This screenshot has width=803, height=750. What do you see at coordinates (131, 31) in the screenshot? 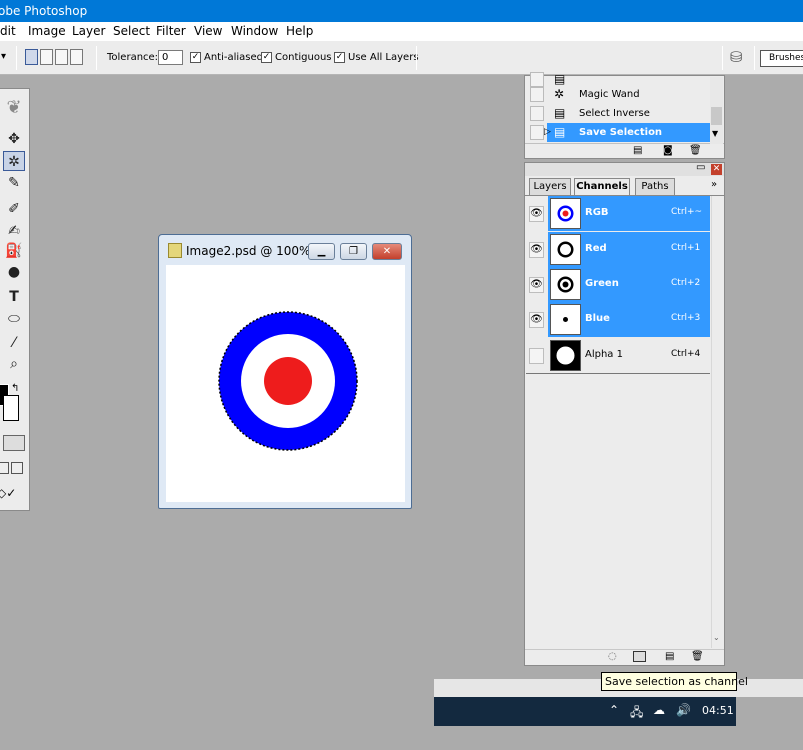
I see `menu-select: Select` at bounding box center [131, 31].